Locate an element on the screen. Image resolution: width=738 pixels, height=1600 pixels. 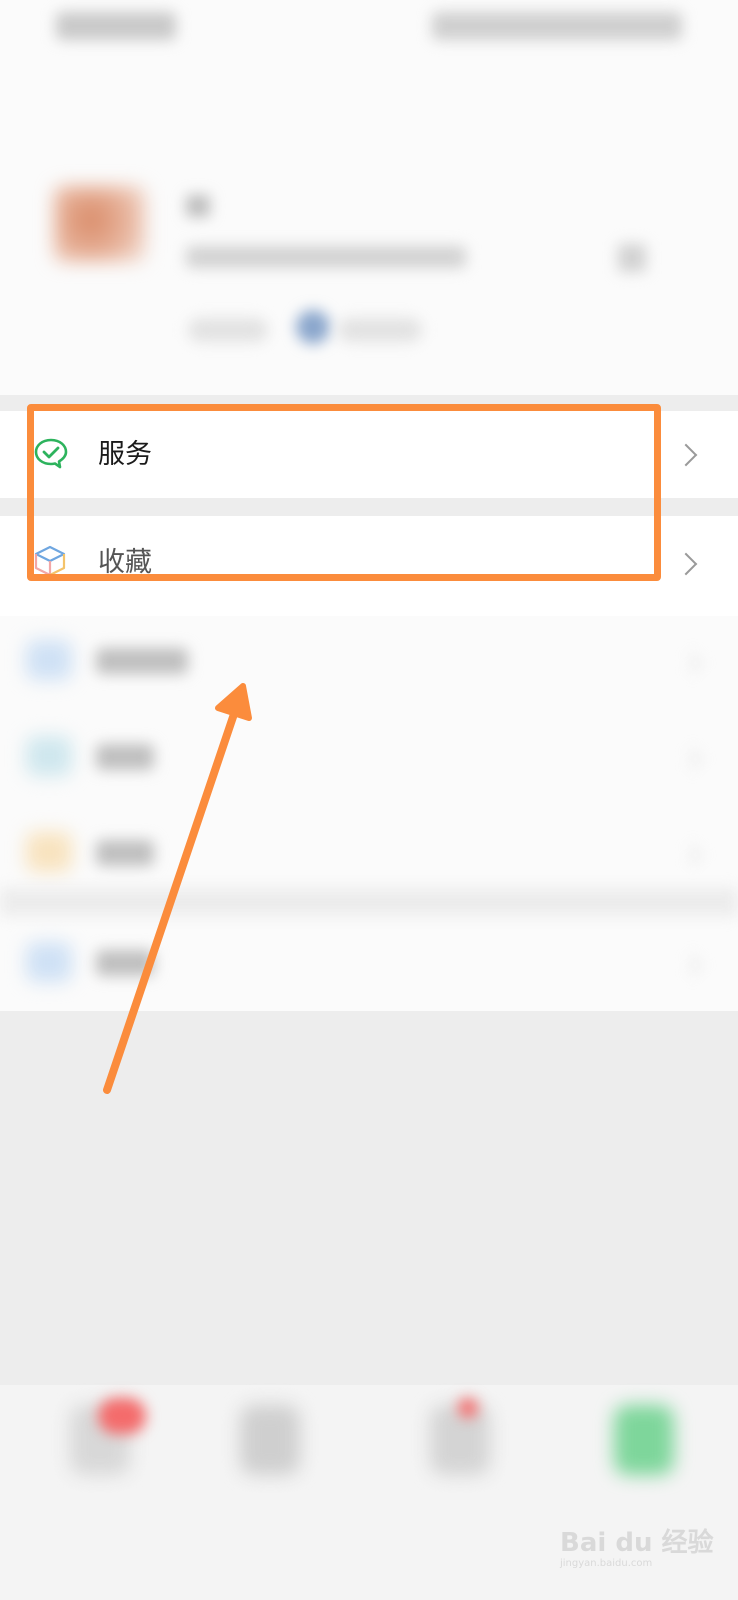
watermark-text: Bai du 经验 is located at coordinates (637, 1543).